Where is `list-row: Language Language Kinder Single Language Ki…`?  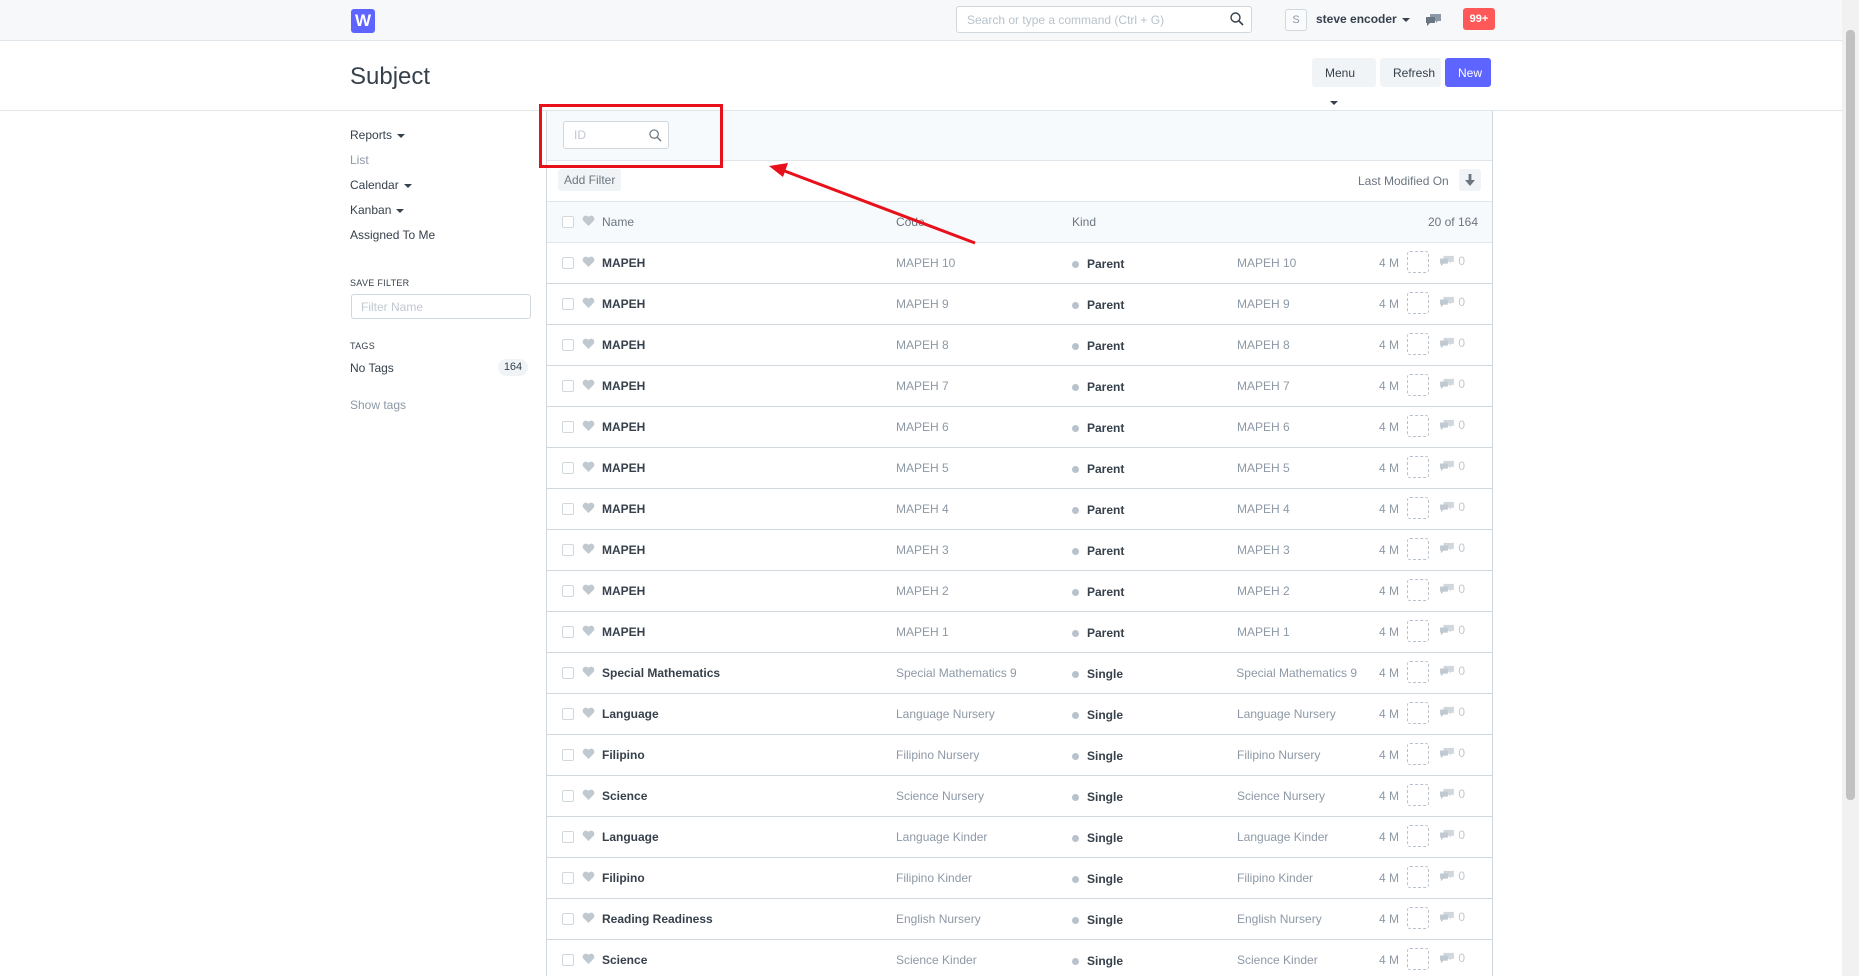
list-row: Language Language Kinder Single Language Ki… is located at coordinates (1019, 837).